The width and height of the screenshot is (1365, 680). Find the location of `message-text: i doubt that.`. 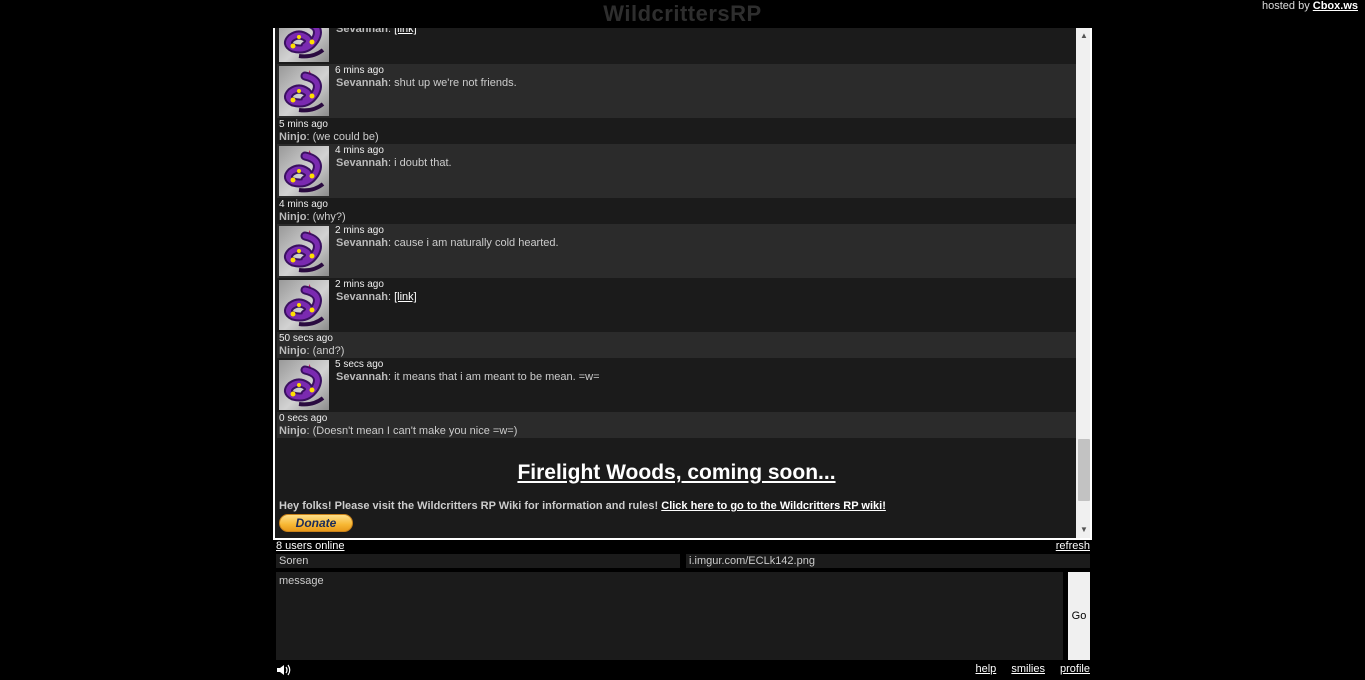

message-text: i doubt that. is located at coordinates (423, 163).